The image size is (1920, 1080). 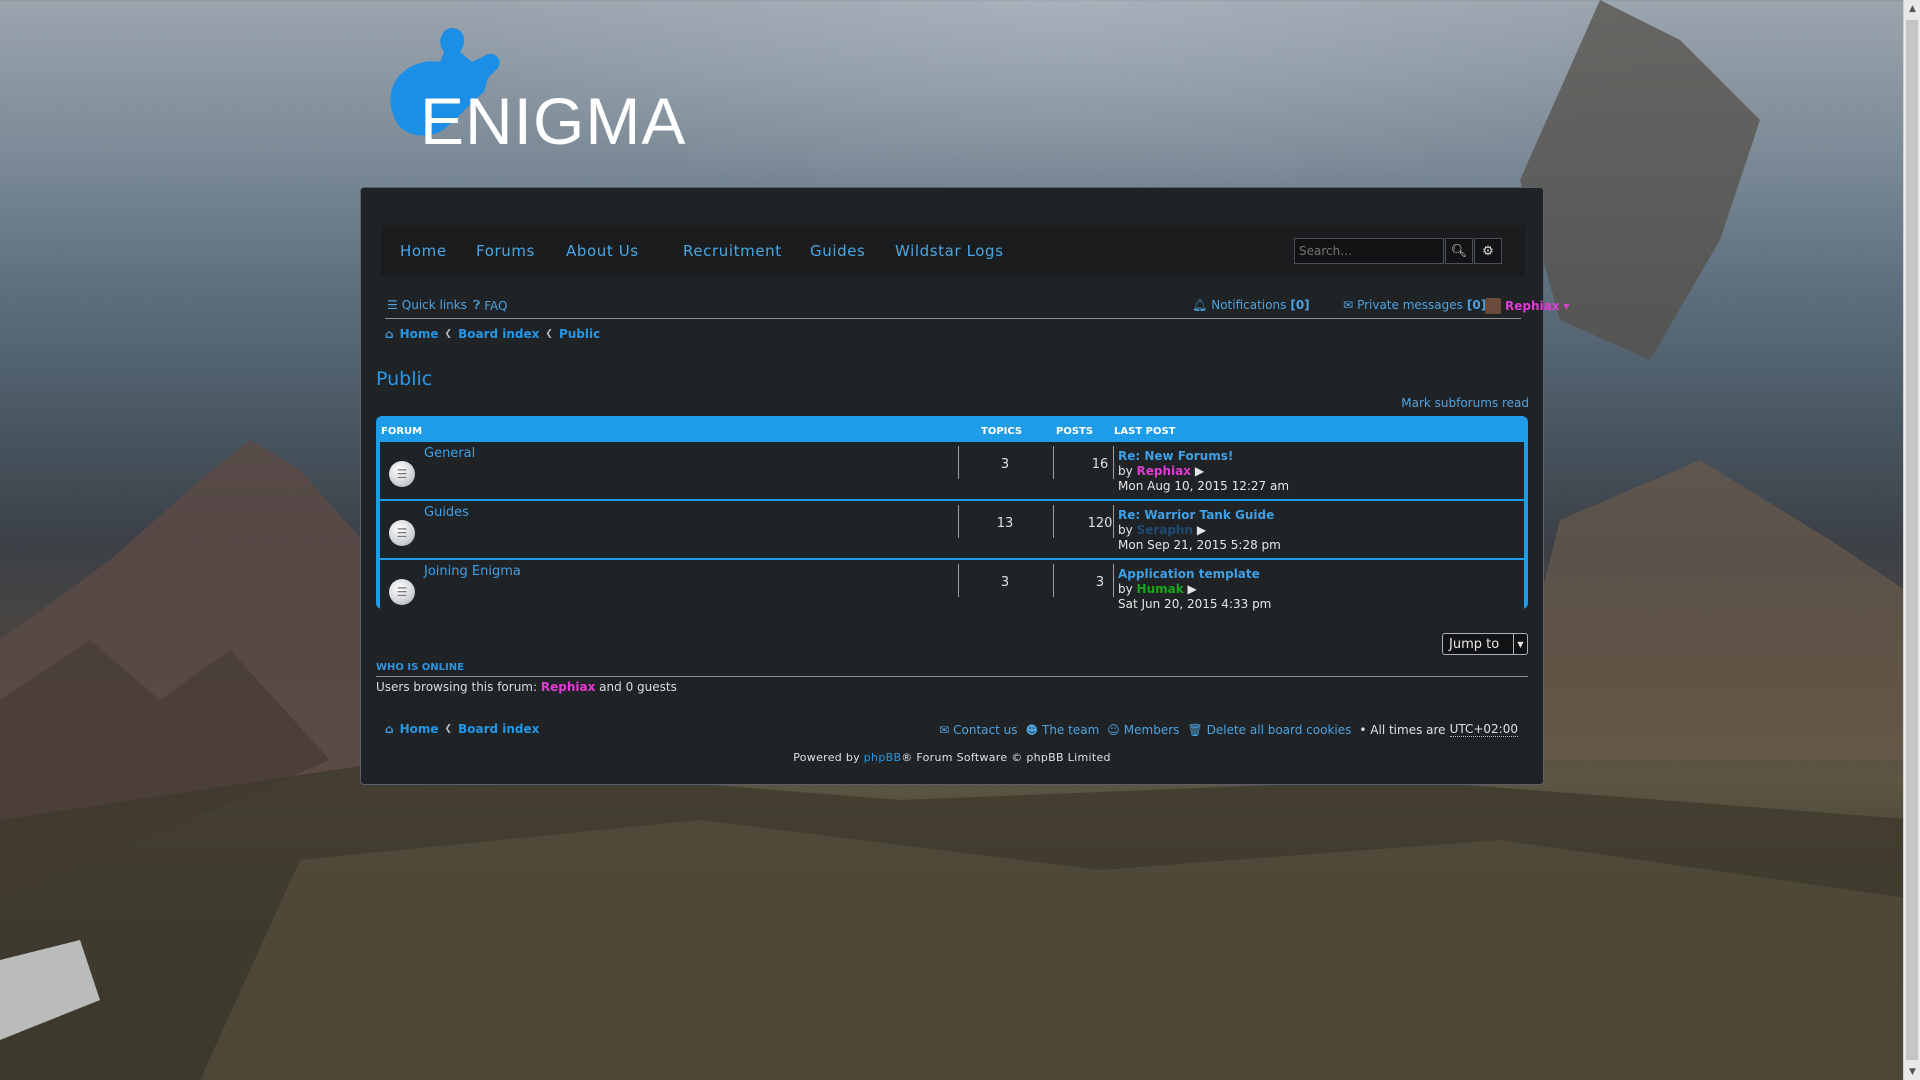 What do you see at coordinates (1912, 1071) in the screenshot?
I see `scroll-down-icon: ▼` at bounding box center [1912, 1071].